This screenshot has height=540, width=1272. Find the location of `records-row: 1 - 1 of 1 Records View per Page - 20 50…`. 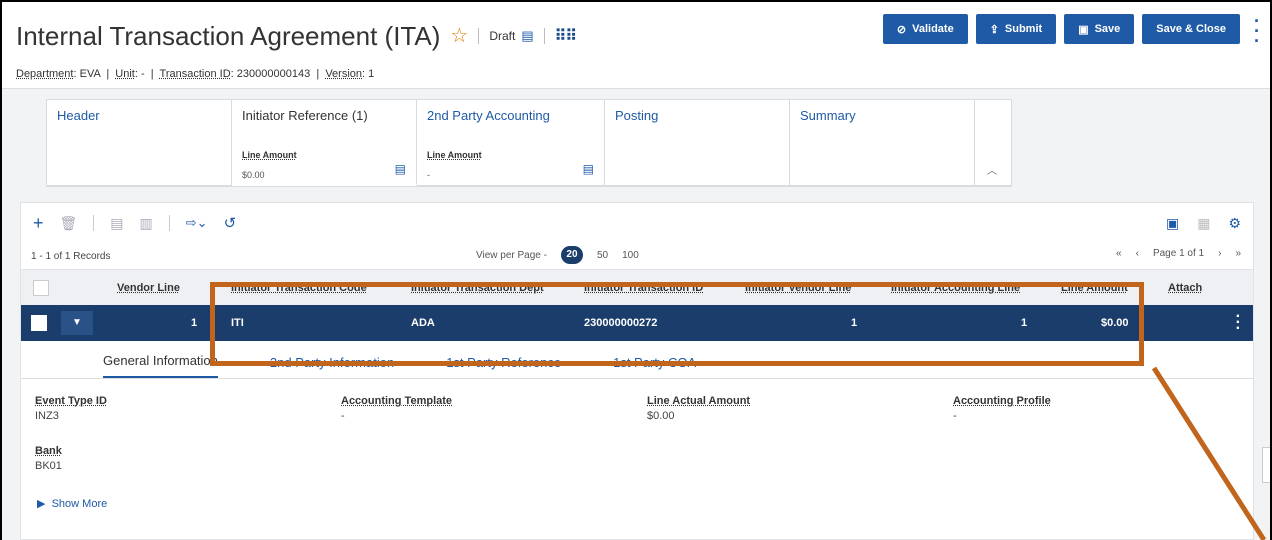

records-row: 1 - 1 of 1 Records View per Page - 20 50… is located at coordinates (637, 256).